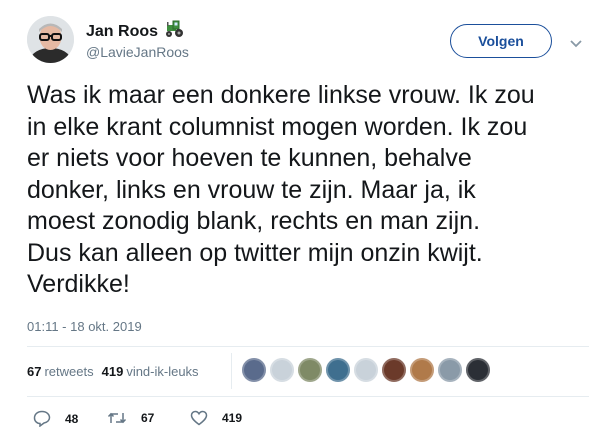 Image resolution: width=614 pixels, height=447 pixels. I want to click on likes-stat: 419 vind-ik-leuks, so click(150, 371).